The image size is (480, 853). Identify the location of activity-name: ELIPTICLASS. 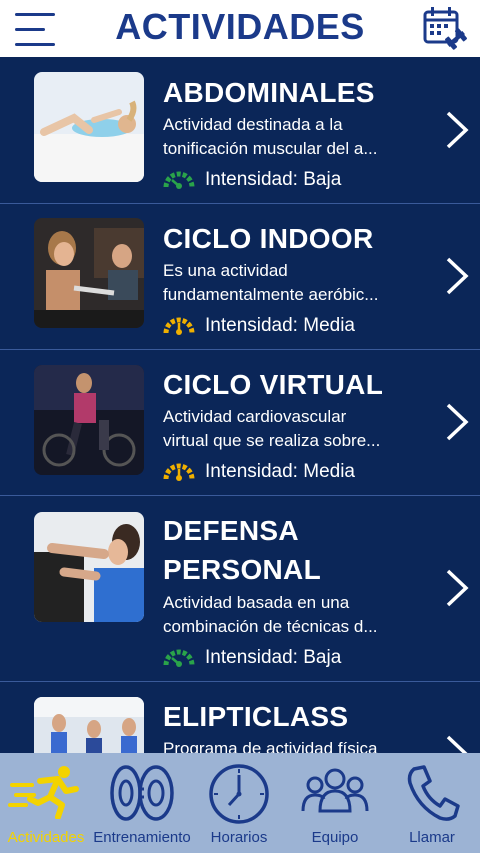
(256, 716).